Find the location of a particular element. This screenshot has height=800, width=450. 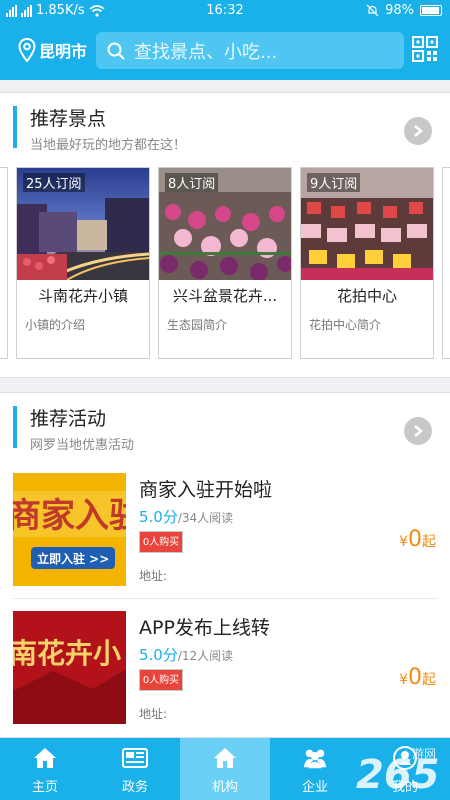

spot-desc: 小镇的介绍 is located at coordinates (55, 325).